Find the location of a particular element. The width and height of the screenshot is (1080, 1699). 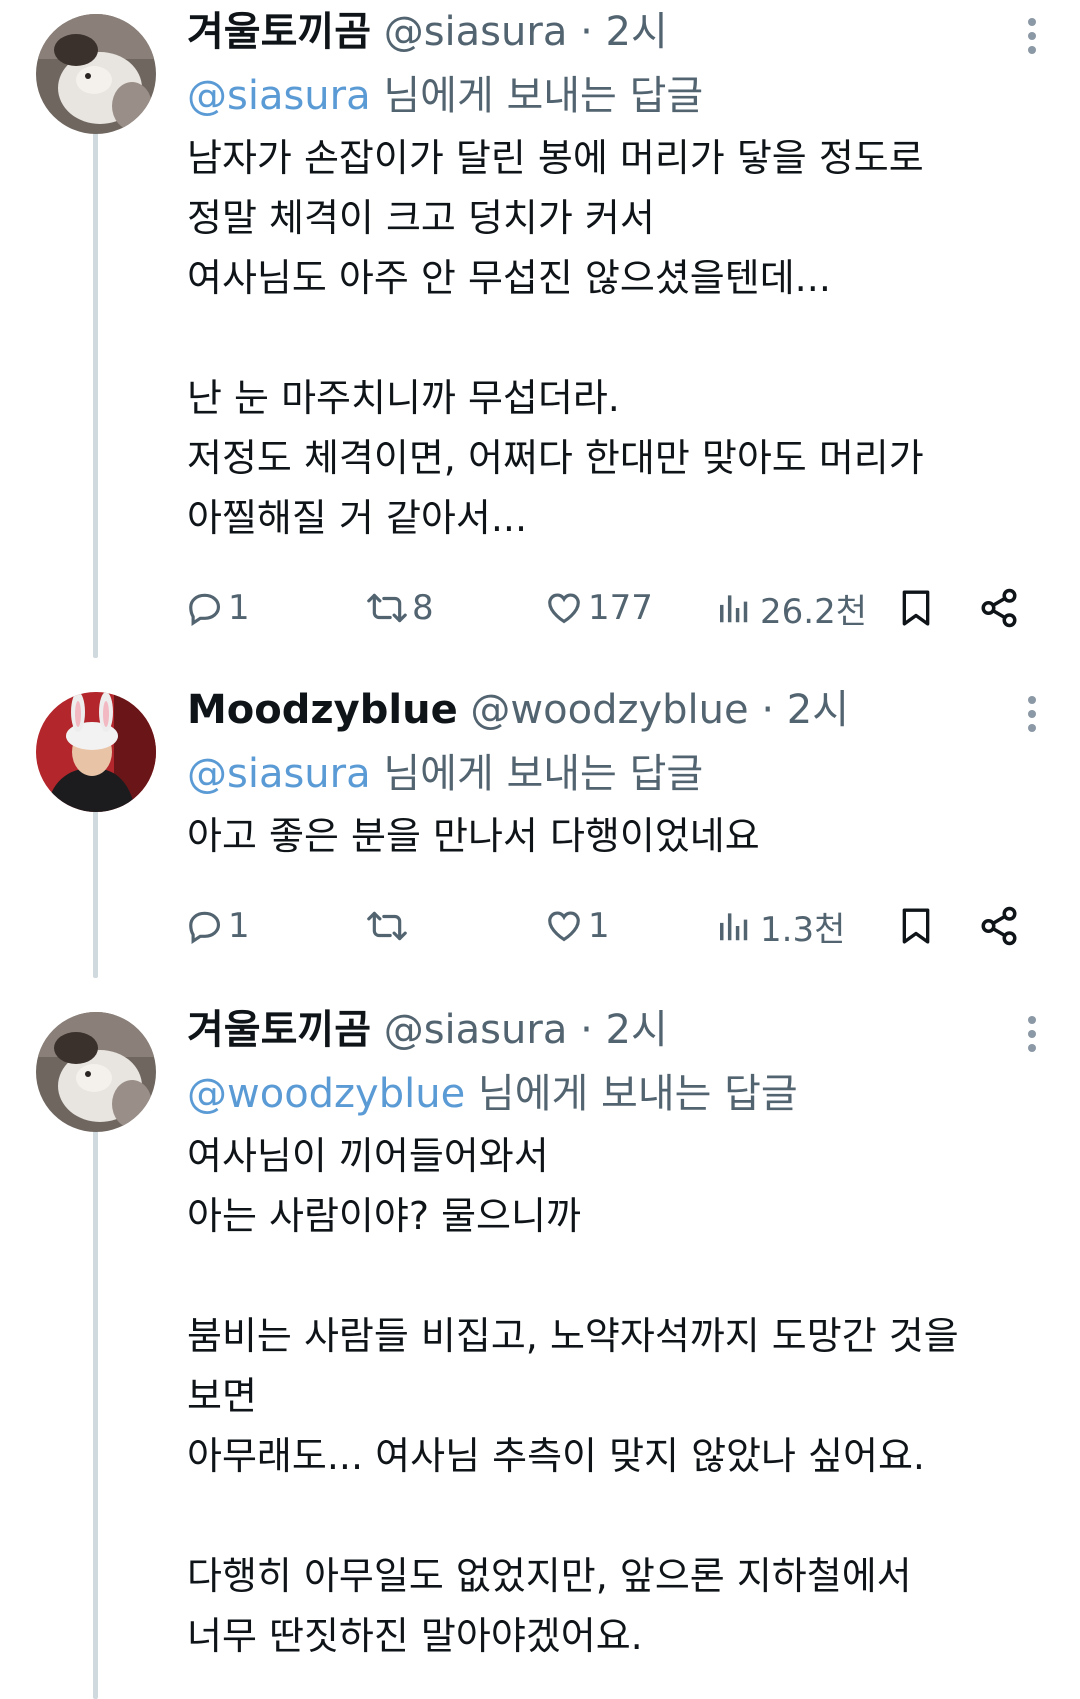

replying-to: @woodzyblue 님에게 보내는 답글 is located at coordinates (619, 1094).